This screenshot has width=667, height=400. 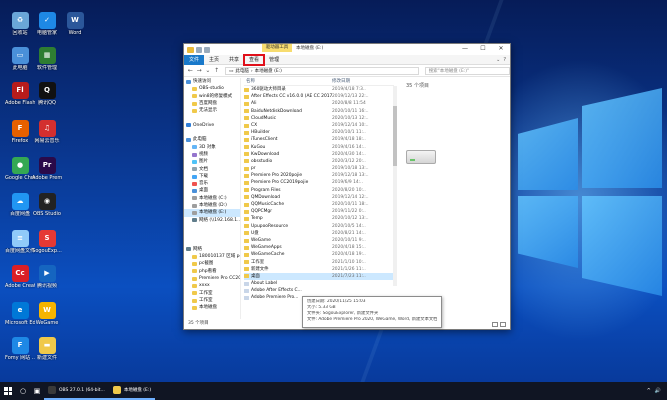 What do you see at coordinates (503, 324) in the screenshot?
I see `large-icons-view-icon` at bounding box center [503, 324].